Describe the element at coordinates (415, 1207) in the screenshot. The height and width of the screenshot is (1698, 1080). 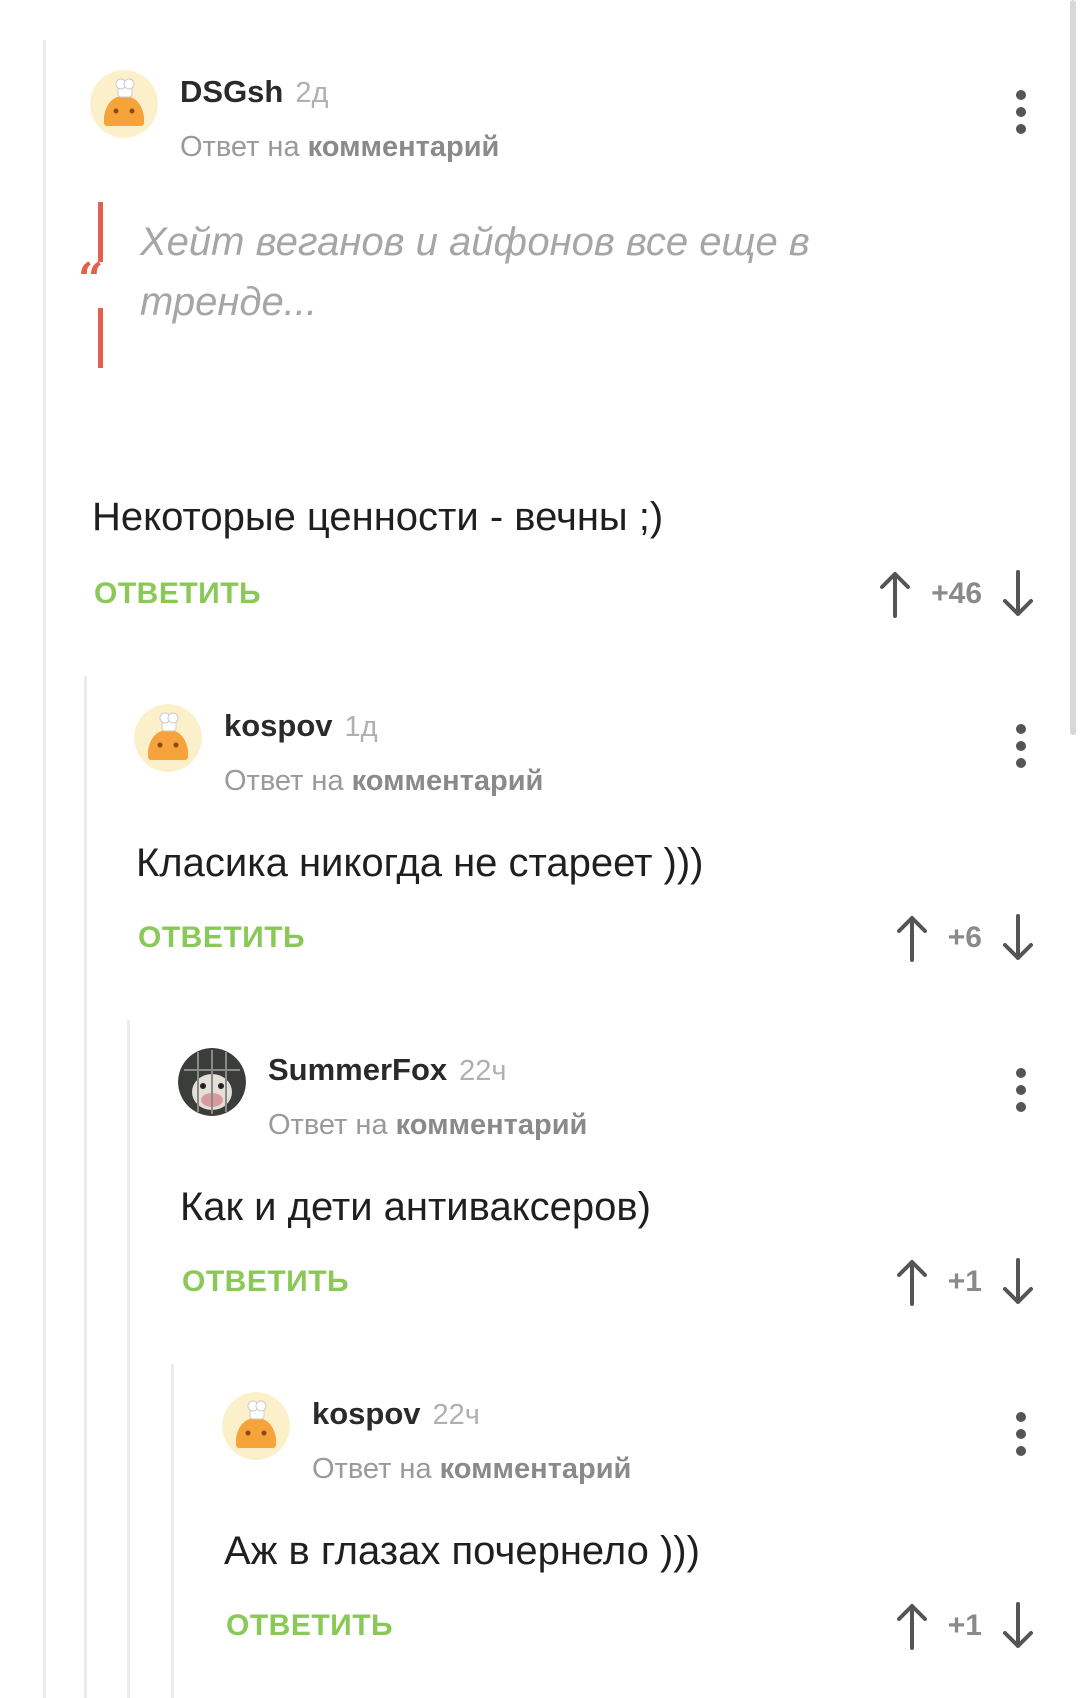
I see `comment-text: Как и дети антиваксеров)` at that location.